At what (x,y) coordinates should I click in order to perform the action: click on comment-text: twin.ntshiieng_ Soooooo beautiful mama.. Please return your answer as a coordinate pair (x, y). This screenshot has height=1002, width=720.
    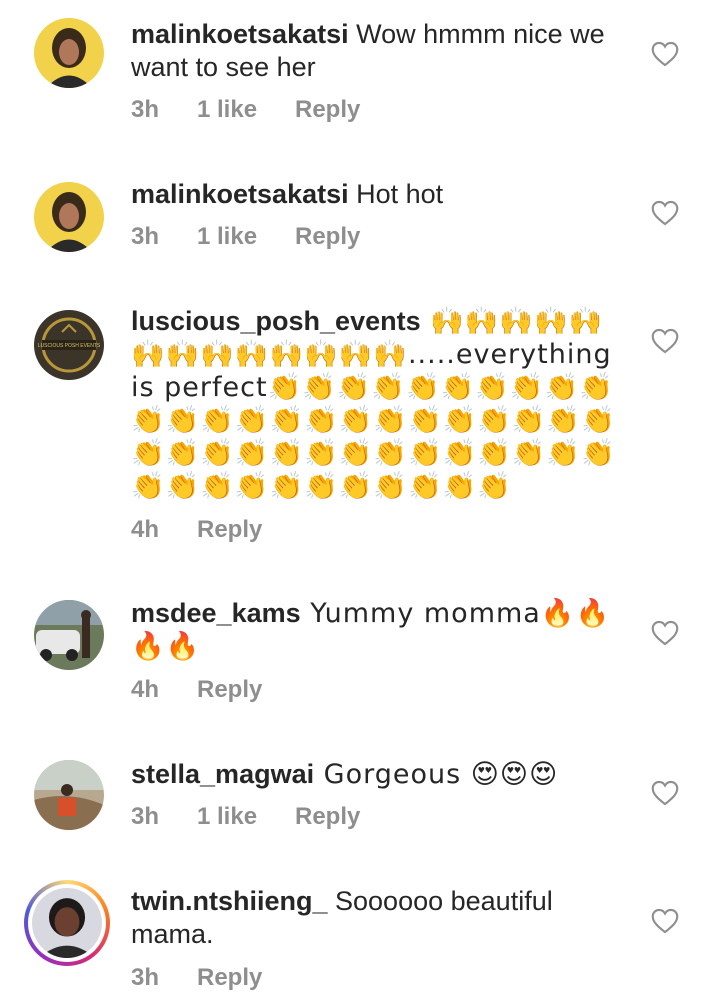
    Looking at the image, I should click on (381, 918).